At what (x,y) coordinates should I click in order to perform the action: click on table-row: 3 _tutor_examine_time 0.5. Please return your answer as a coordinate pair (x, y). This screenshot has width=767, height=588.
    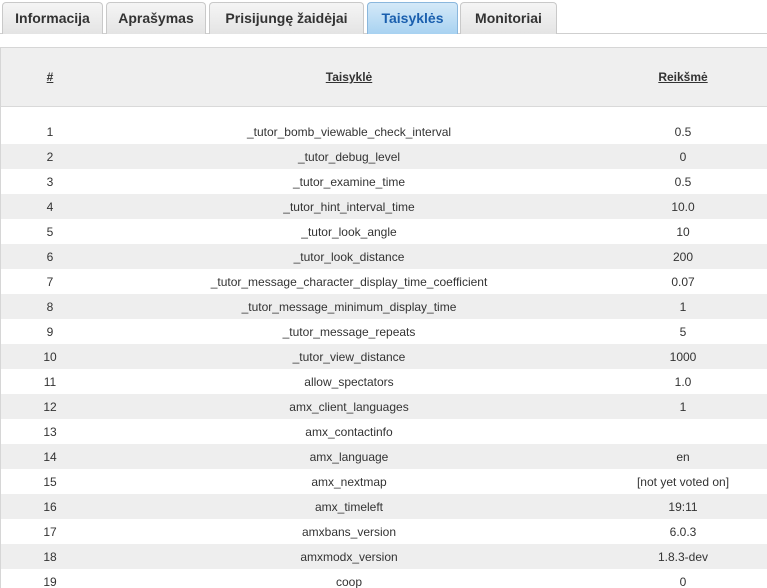
    Looking at the image, I should click on (384, 181).